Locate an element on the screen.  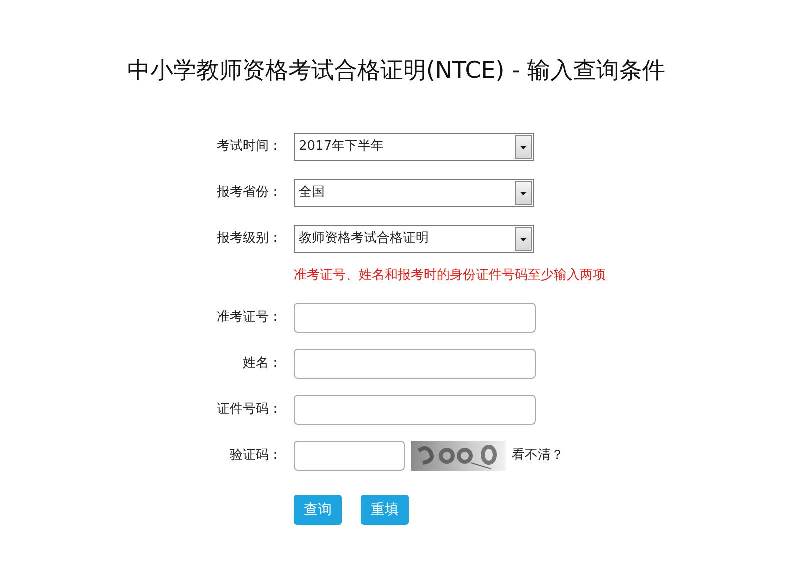
hint-text: 准考证号、姓名和报考时的身份证件号码至少输入两项 is located at coordinates (450, 275).